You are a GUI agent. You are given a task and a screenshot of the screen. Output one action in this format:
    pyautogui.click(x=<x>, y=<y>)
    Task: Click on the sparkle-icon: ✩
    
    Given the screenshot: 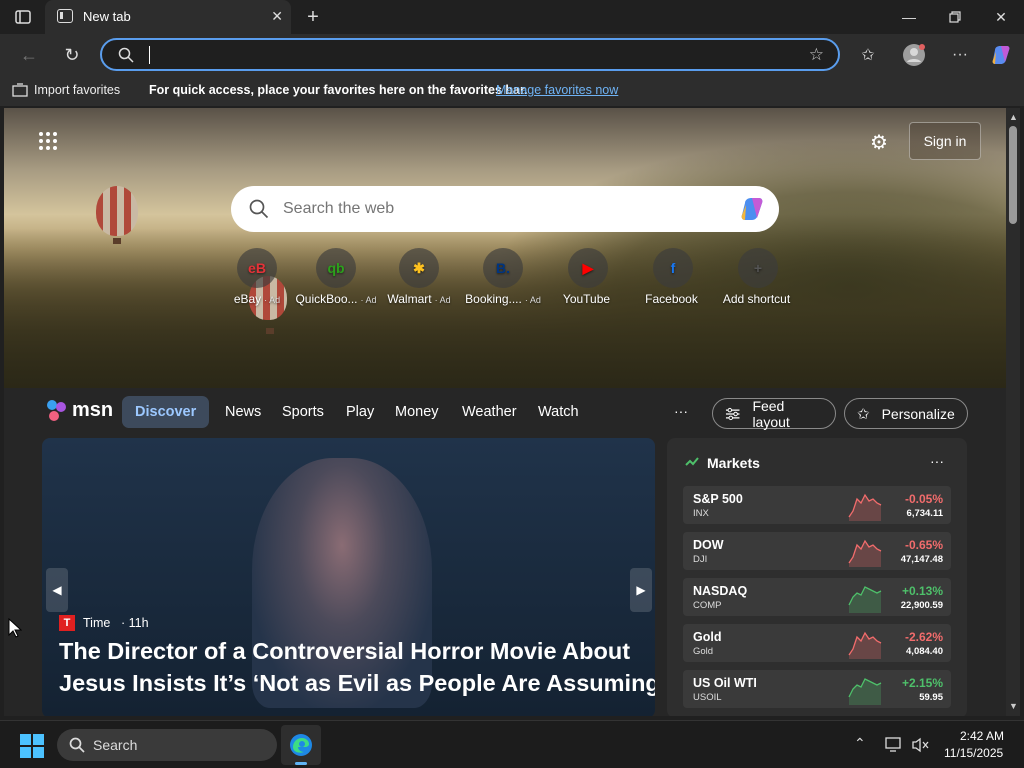 What is the action you would take?
    pyautogui.click(x=863, y=414)
    